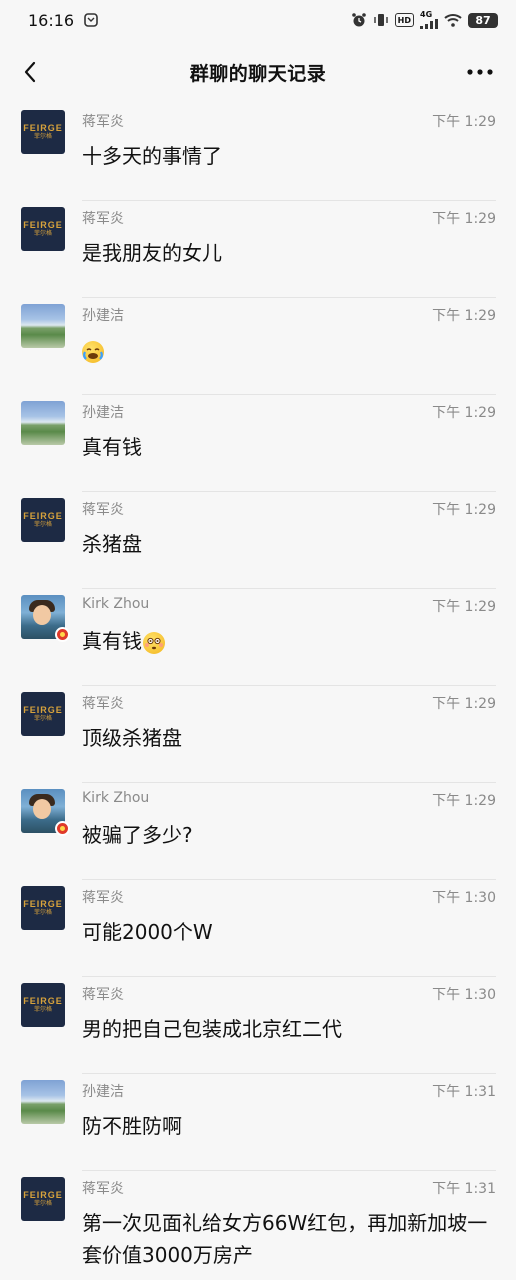 The width and height of the screenshot is (516, 1280). What do you see at coordinates (154, 642) in the screenshot?
I see `flushed-face-emoji` at bounding box center [154, 642].